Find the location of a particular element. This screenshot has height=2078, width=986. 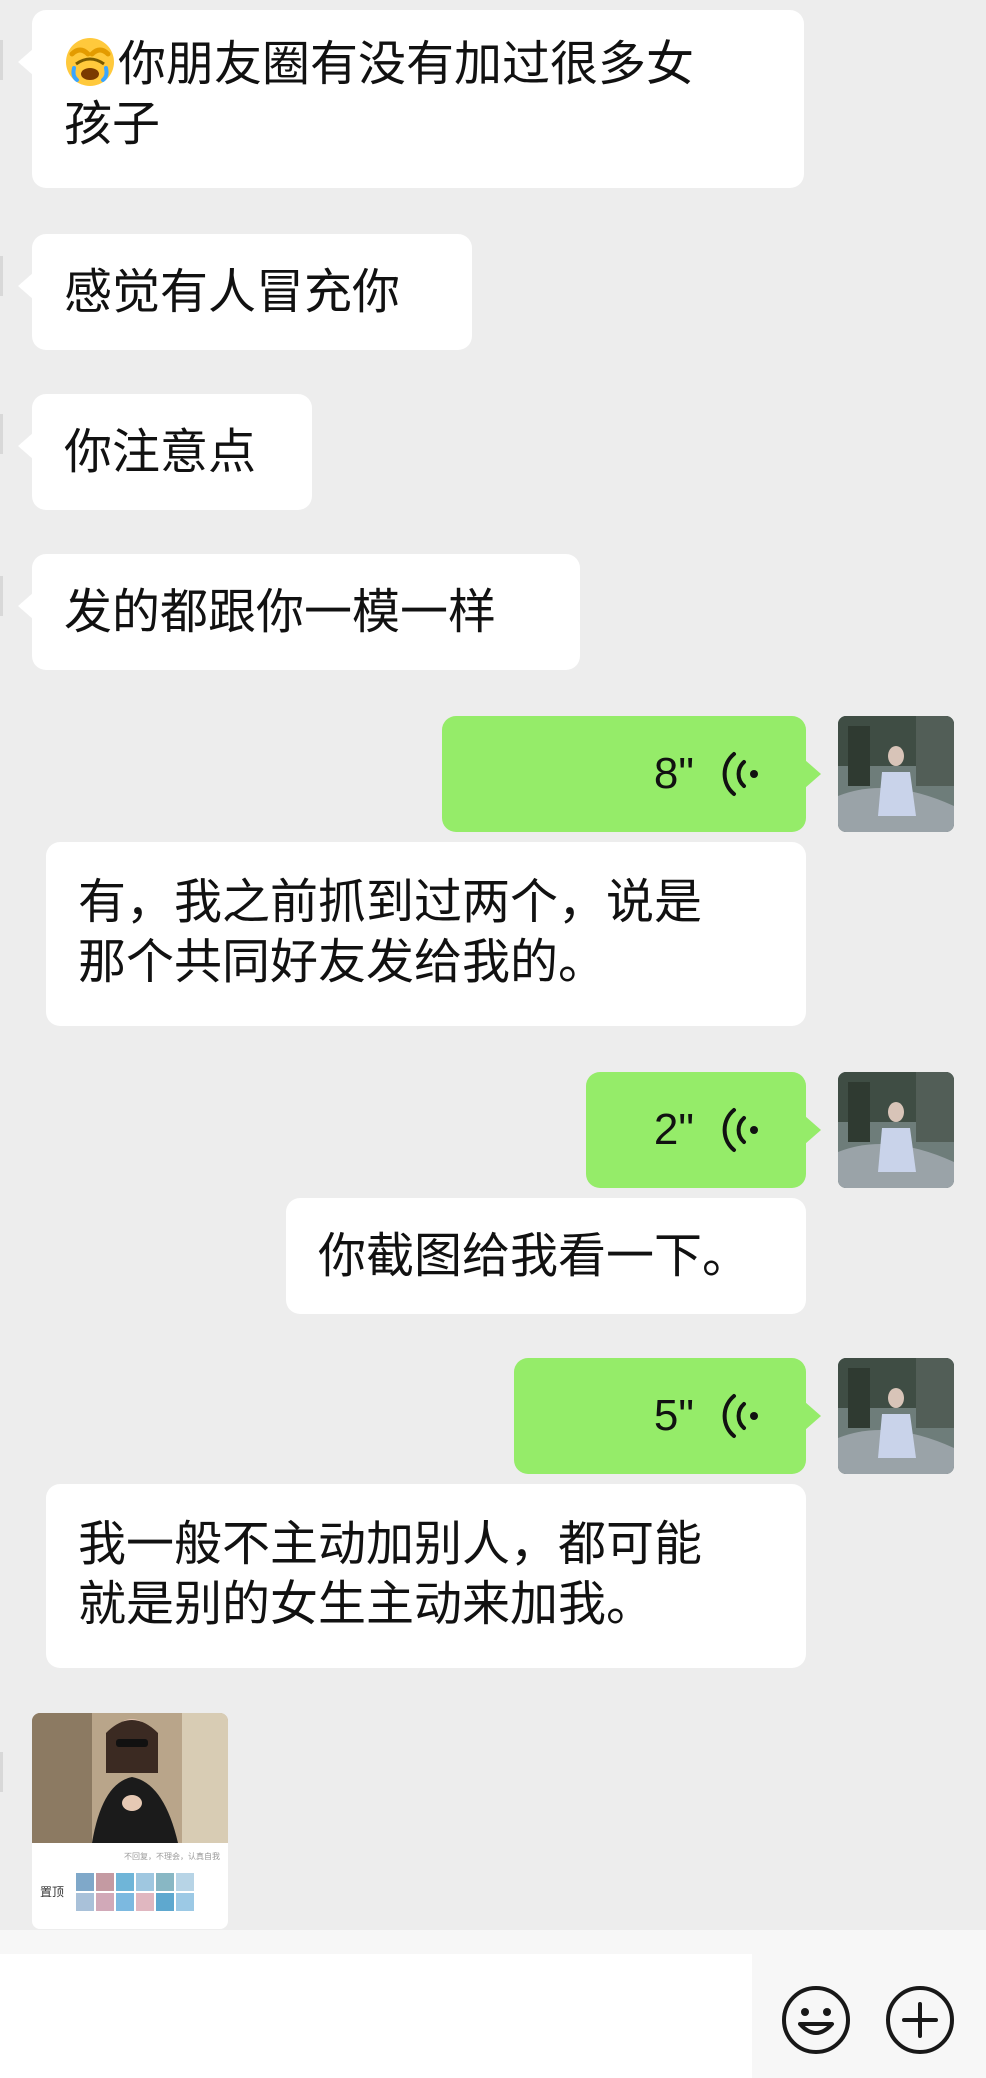

image-message: 不回复，不理会，认真自我 置顶 is located at coordinates (130, 1821).